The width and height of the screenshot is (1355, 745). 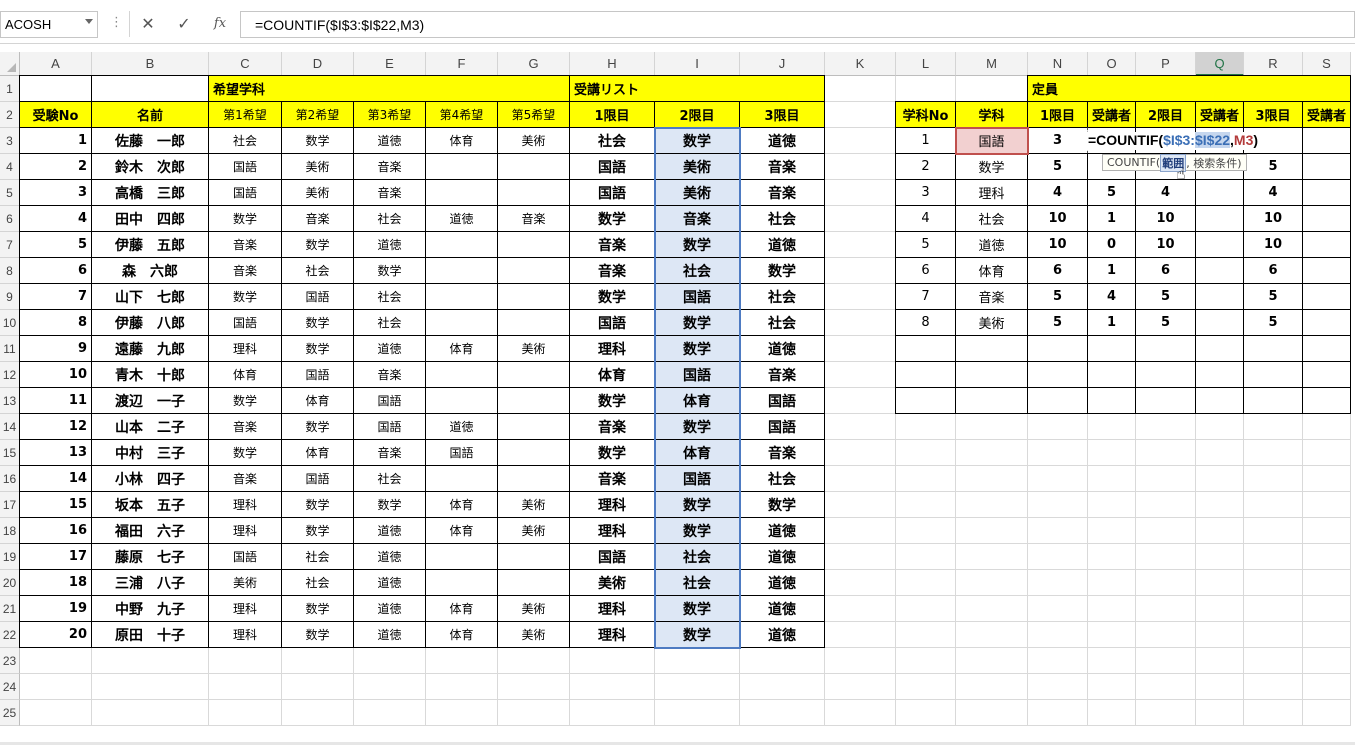 I want to click on table2-column-header: 学科, so click(x=991, y=114).